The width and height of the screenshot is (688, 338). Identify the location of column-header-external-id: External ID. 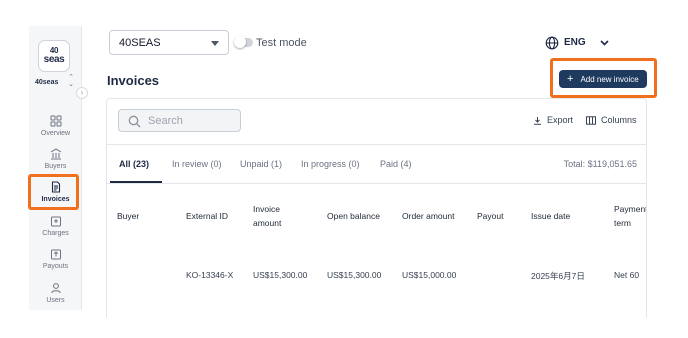
(207, 216).